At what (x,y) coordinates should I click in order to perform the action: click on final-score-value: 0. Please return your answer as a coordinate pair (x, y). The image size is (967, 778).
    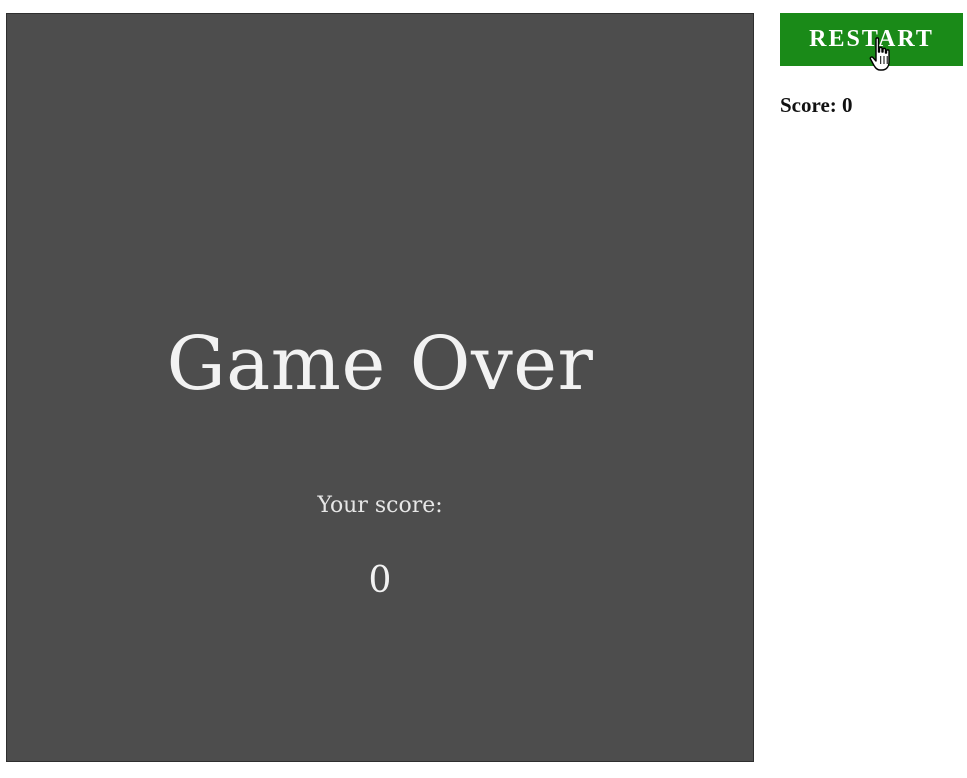
    Looking at the image, I should click on (380, 580).